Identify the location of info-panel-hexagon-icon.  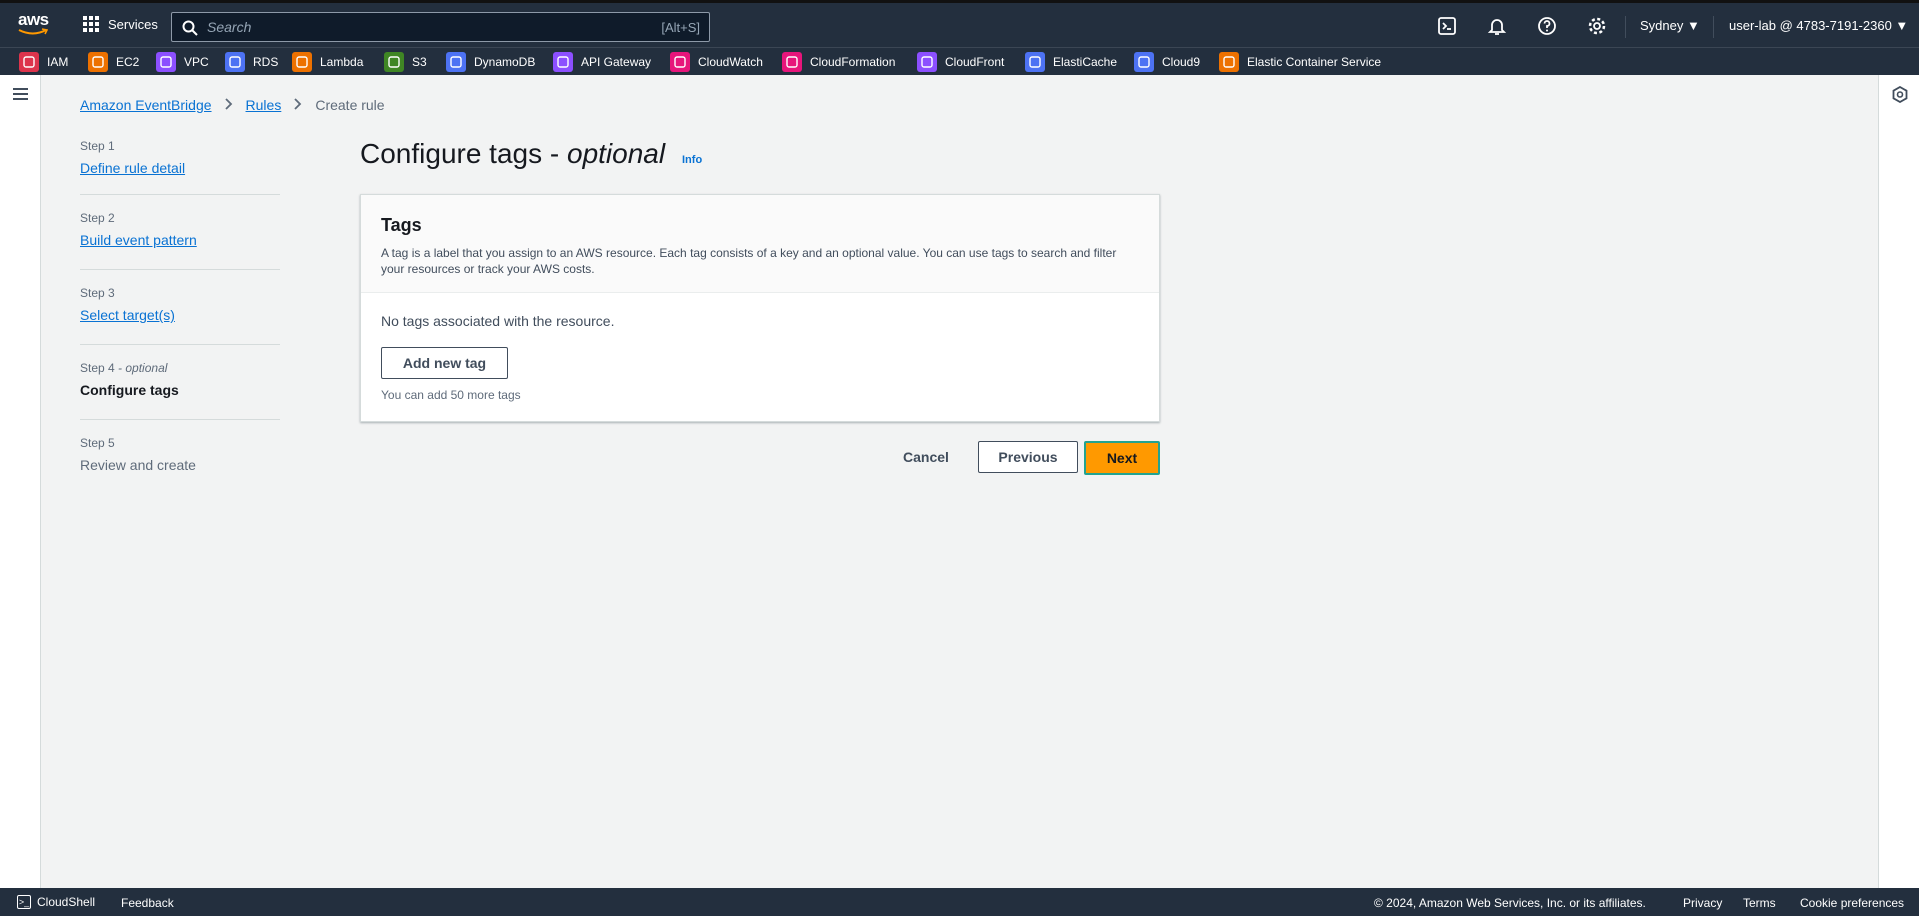
(1900, 94).